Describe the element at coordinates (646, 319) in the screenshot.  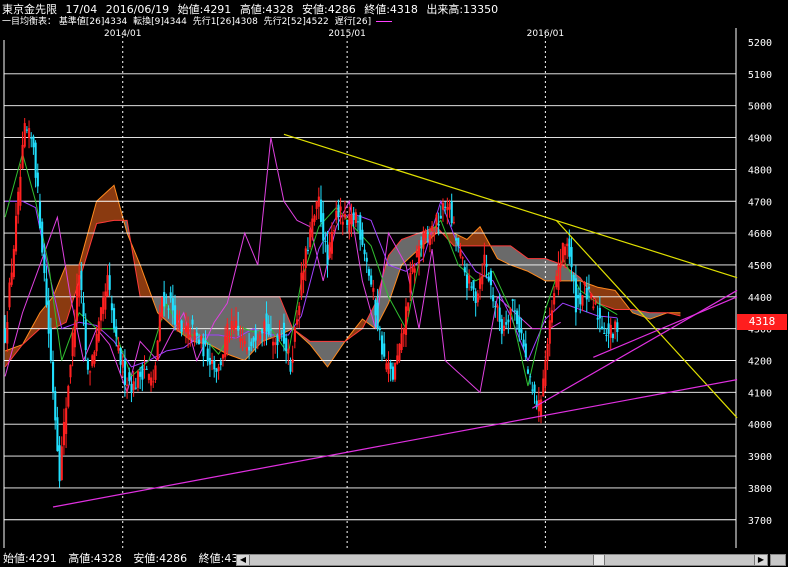
I see `trend-line-yellow` at that location.